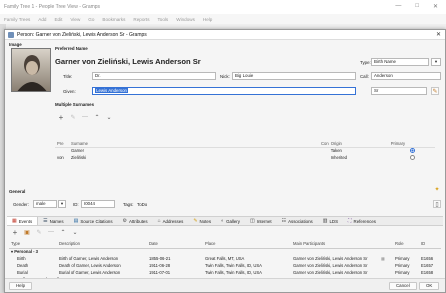 Image resolution: width=446 pixels, height=293 pixels. What do you see at coordinates (141, 19) in the screenshot?
I see `menu-reports: Reports` at bounding box center [141, 19].